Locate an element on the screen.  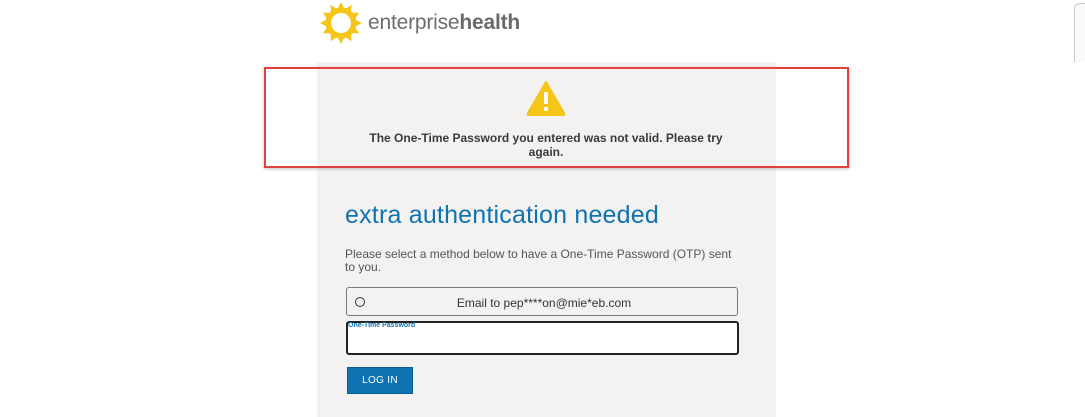
page-title: extra authentication needed is located at coordinates (502, 215).